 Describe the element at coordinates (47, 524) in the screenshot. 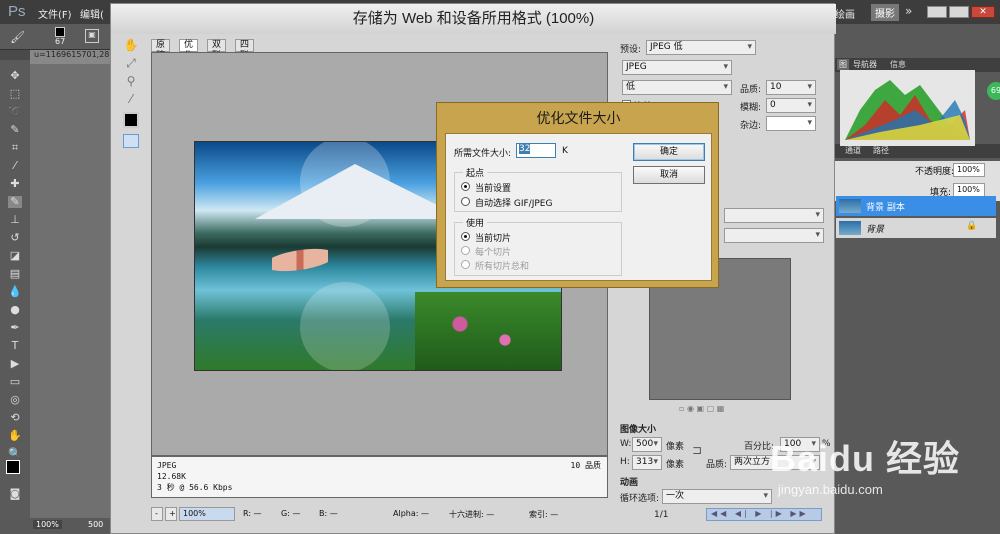

I see `status-zoom: 100%` at that location.